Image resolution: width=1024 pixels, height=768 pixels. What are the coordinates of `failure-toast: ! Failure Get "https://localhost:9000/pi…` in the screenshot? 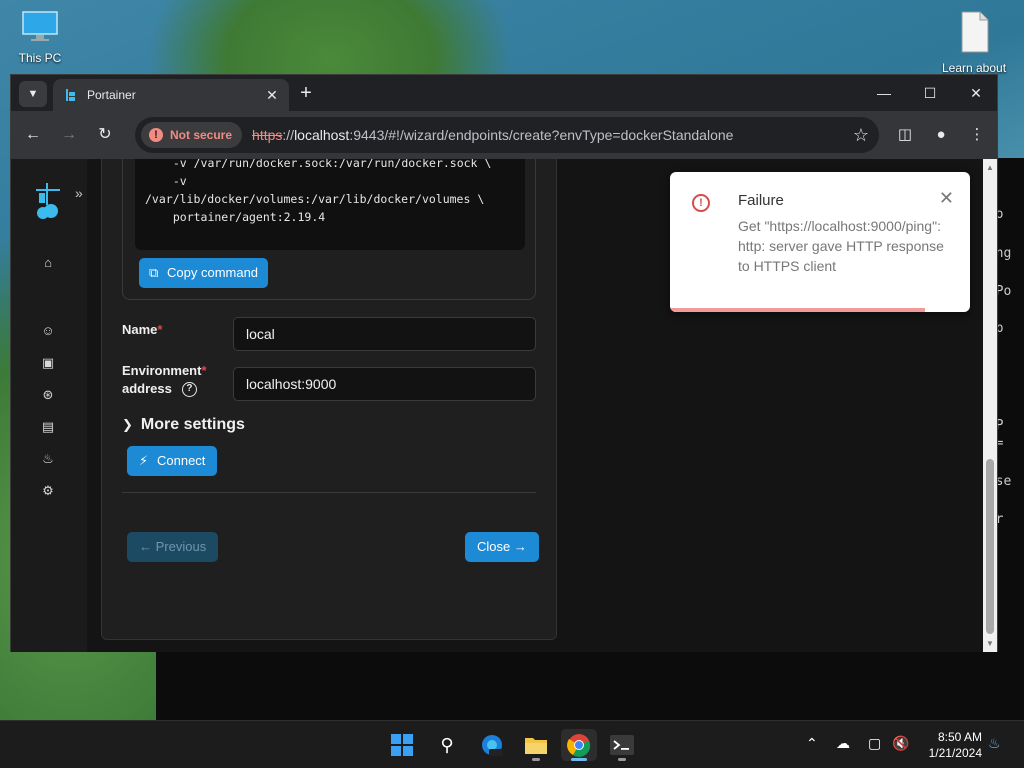 It's located at (820, 242).